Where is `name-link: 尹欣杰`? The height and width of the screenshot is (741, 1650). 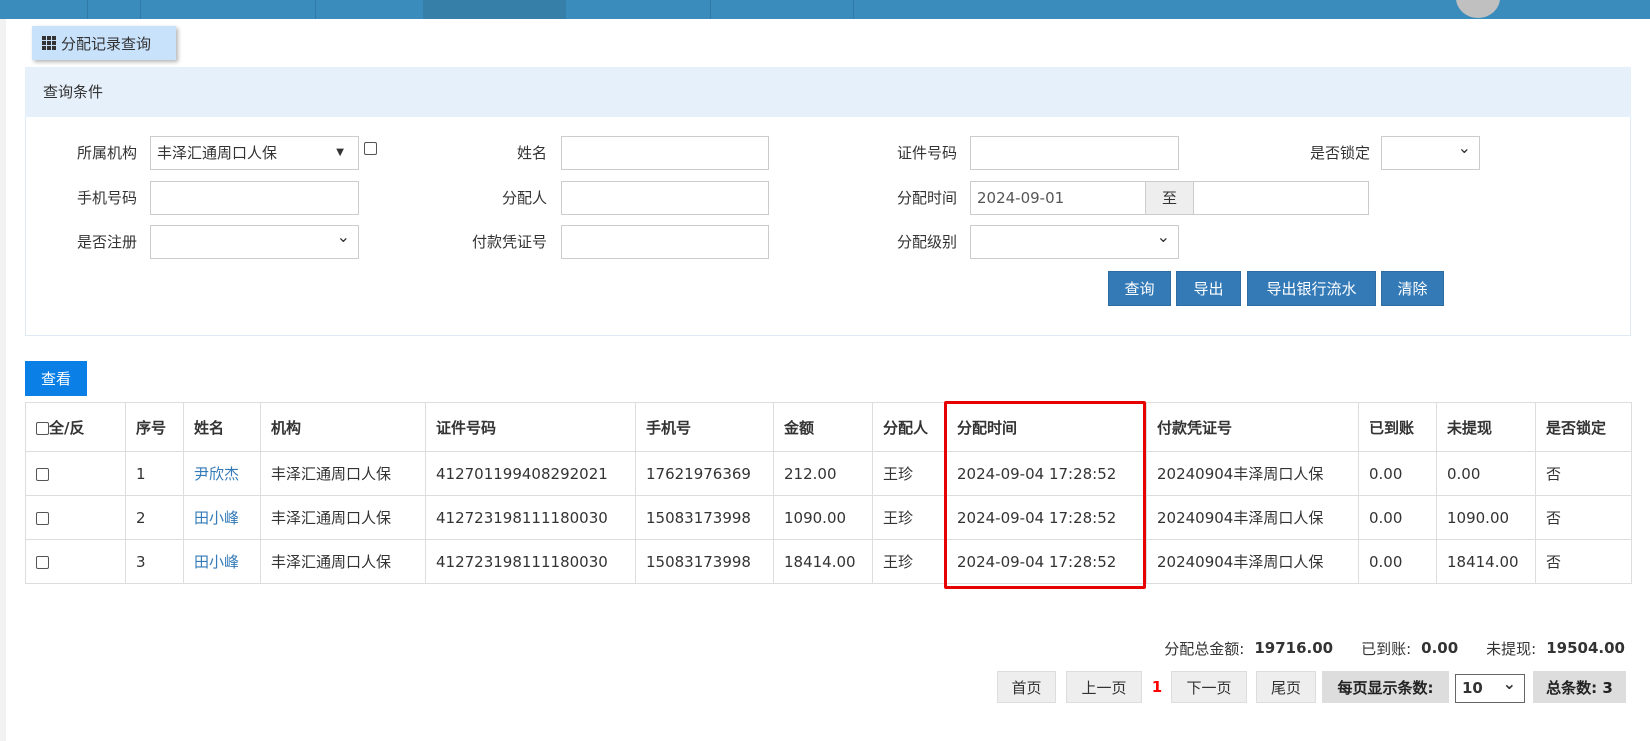 name-link: 尹欣杰 is located at coordinates (216, 474).